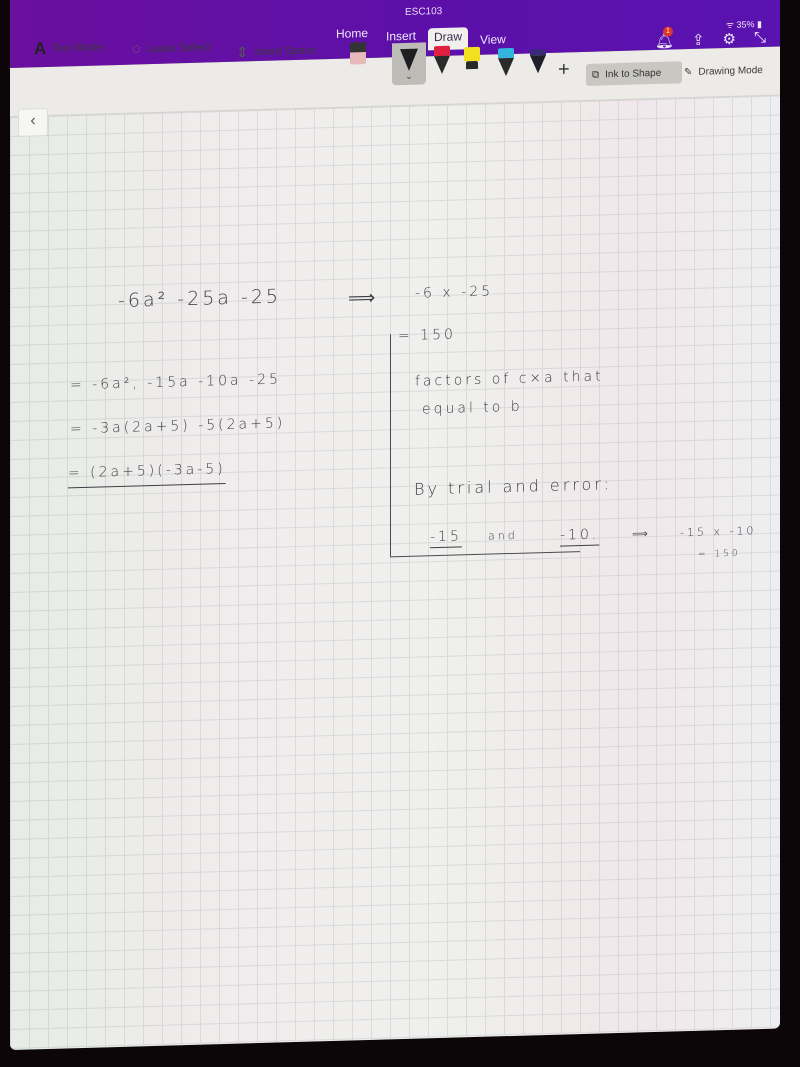 The height and width of the screenshot is (1067, 800). Describe the element at coordinates (147, 471) in the screenshot. I see `ink-step-3-answer: = (2a+5)(-3a-5)` at that location.